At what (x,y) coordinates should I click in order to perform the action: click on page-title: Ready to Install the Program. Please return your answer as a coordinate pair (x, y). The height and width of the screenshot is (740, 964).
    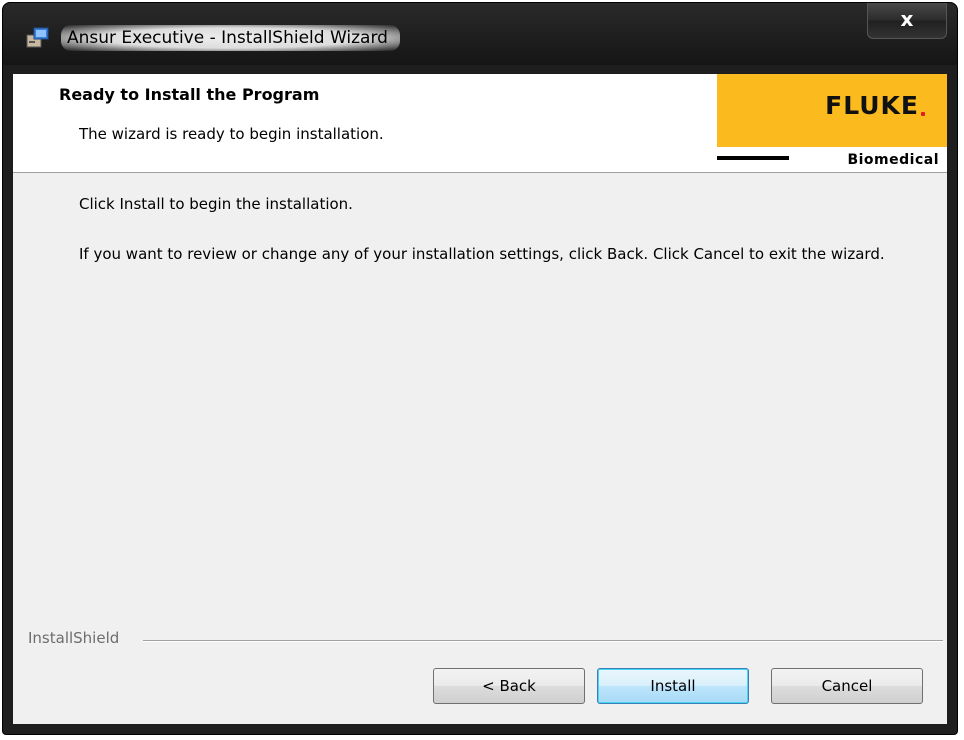
    Looking at the image, I should click on (189, 94).